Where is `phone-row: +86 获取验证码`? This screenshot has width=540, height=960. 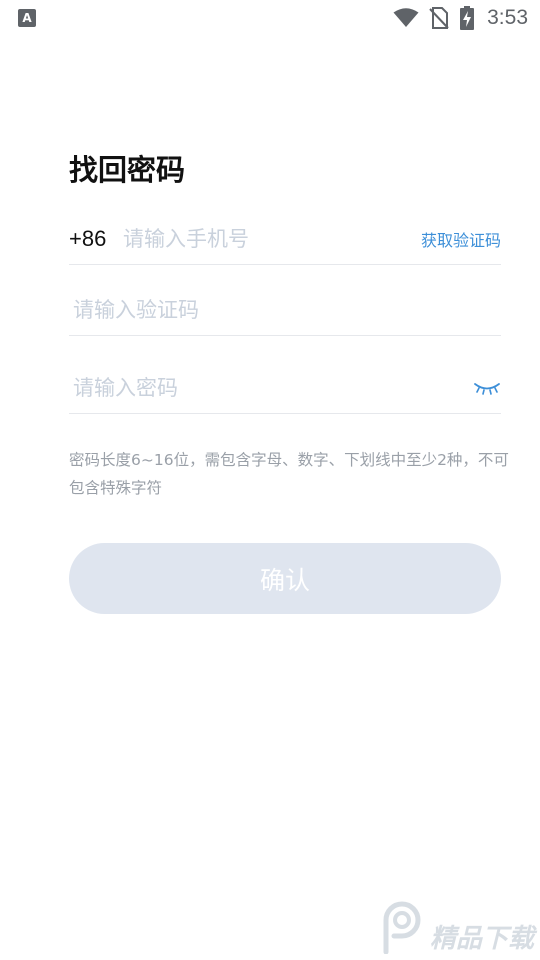
phone-row: +86 获取验证码 is located at coordinates (285, 239).